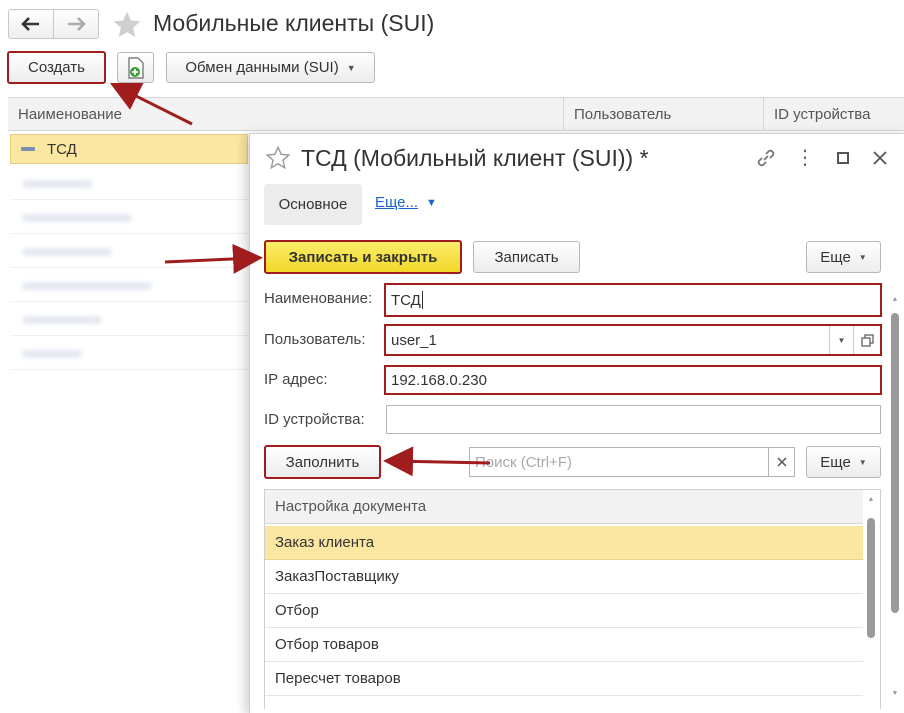 The height and width of the screenshot is (713, 904). I want to click on maximize-icon, so click(843, 158).